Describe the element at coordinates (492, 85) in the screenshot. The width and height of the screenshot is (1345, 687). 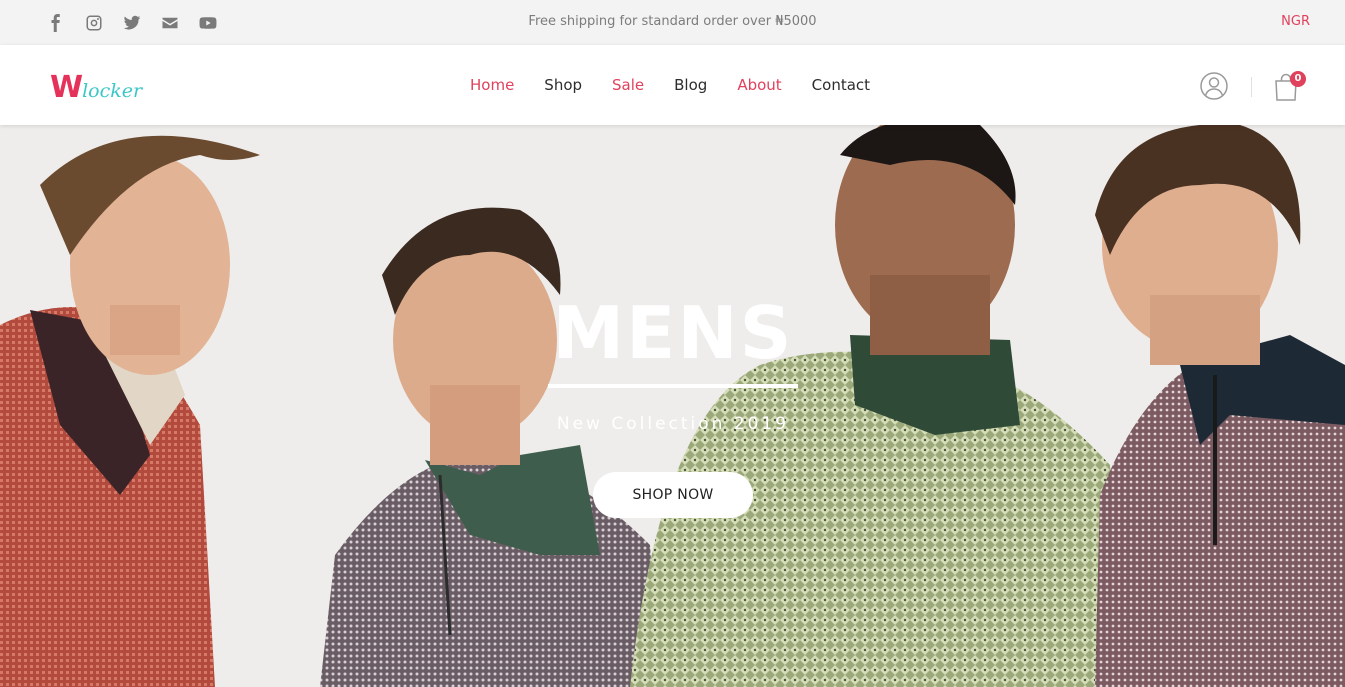
I see `nav-home: Home` at that location.